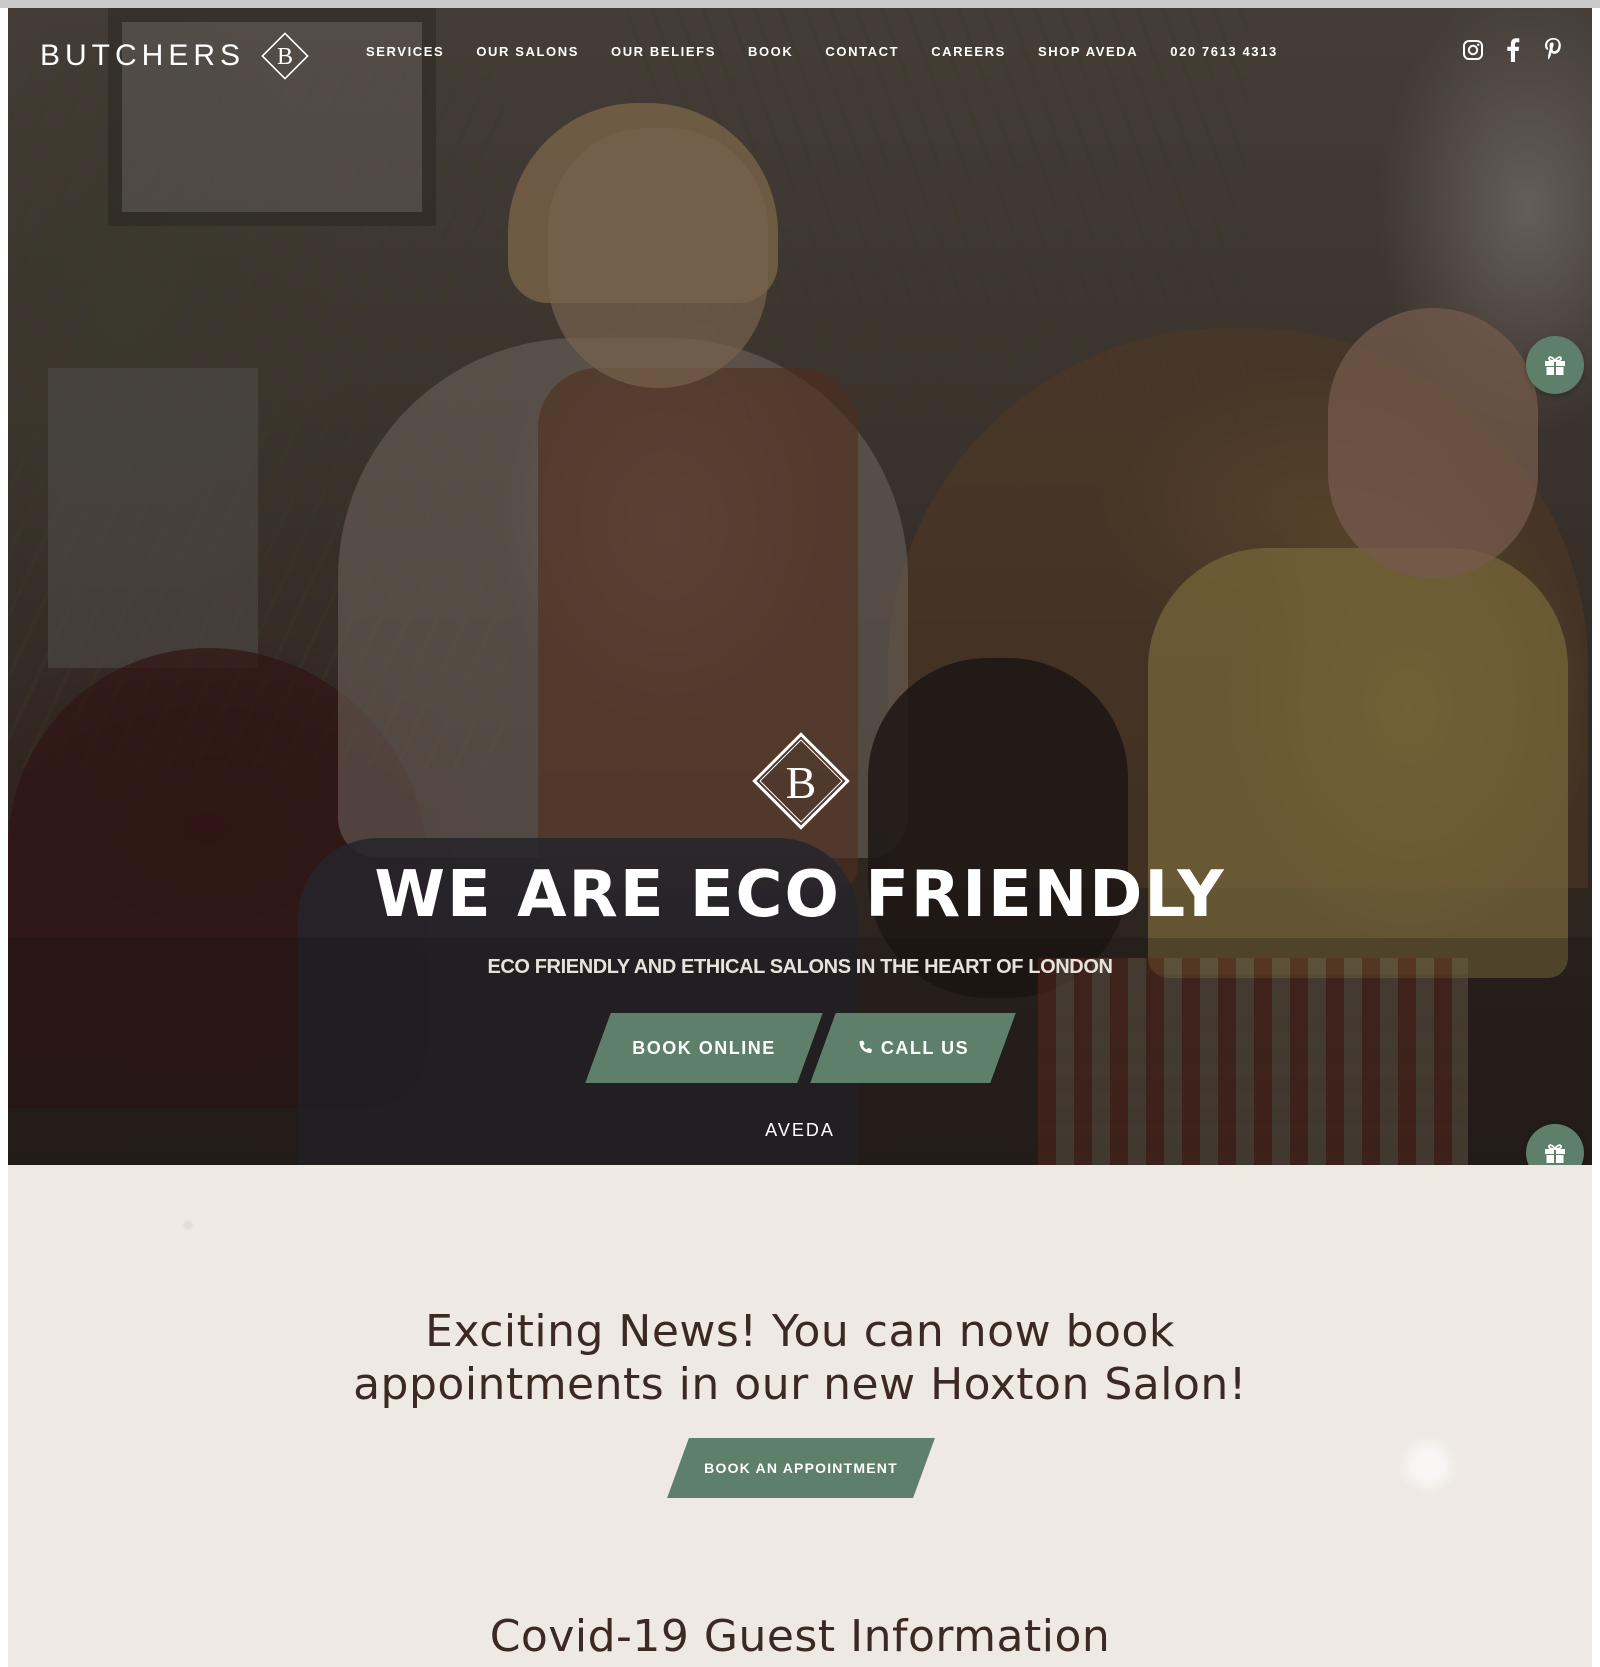  Describe the element at coordinates (925, 1047) in the screenshot. I see `call-us-label: CALL US` at that location.